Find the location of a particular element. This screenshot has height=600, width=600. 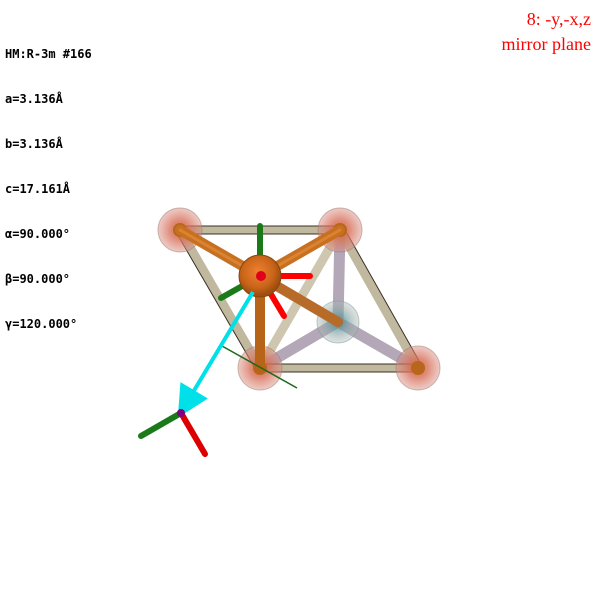

local-axes-transformed is located at coordinates (173, 433).